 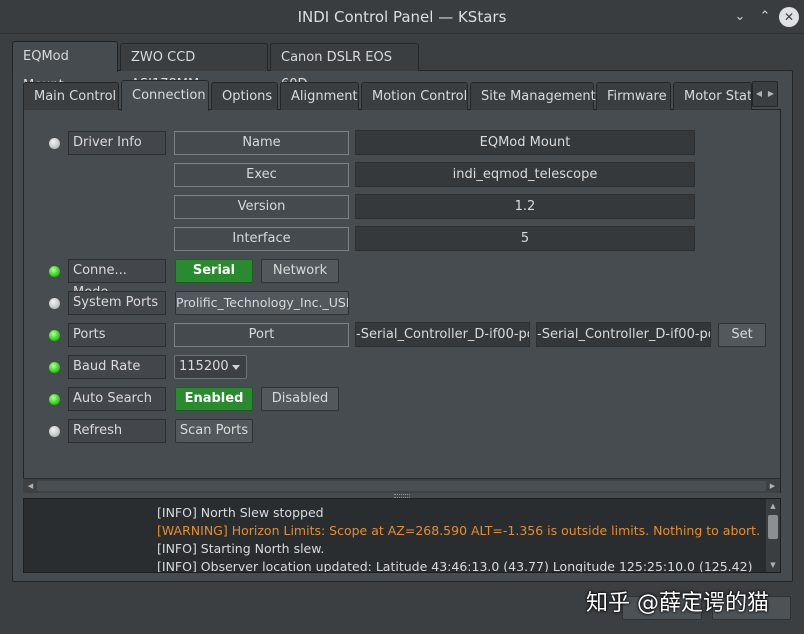 I want to click on tab-connection: Connection, so click(x=165, y=95).